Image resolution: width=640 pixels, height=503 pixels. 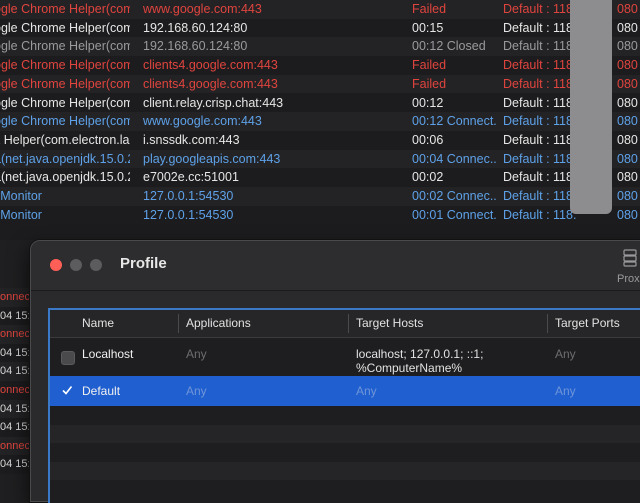 I want to click on rule-target-hosts-line2: %ComputerName%, so click(x=409, y=368).